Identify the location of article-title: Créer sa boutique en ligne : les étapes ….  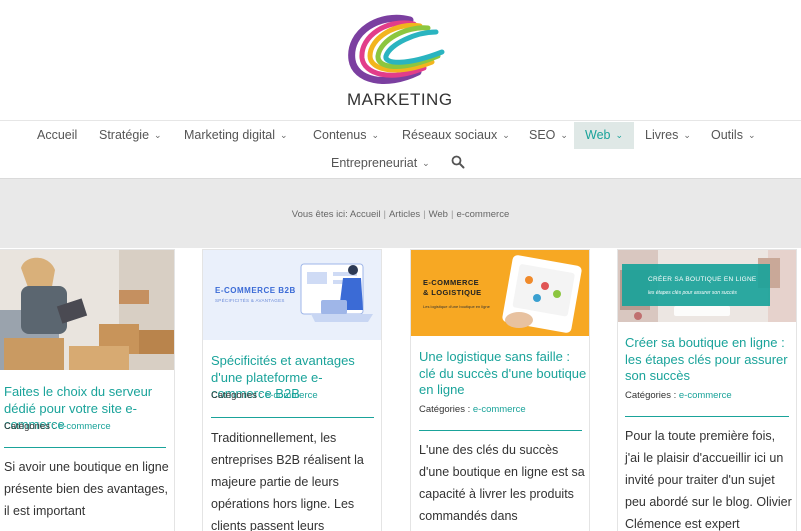
(709, 360).